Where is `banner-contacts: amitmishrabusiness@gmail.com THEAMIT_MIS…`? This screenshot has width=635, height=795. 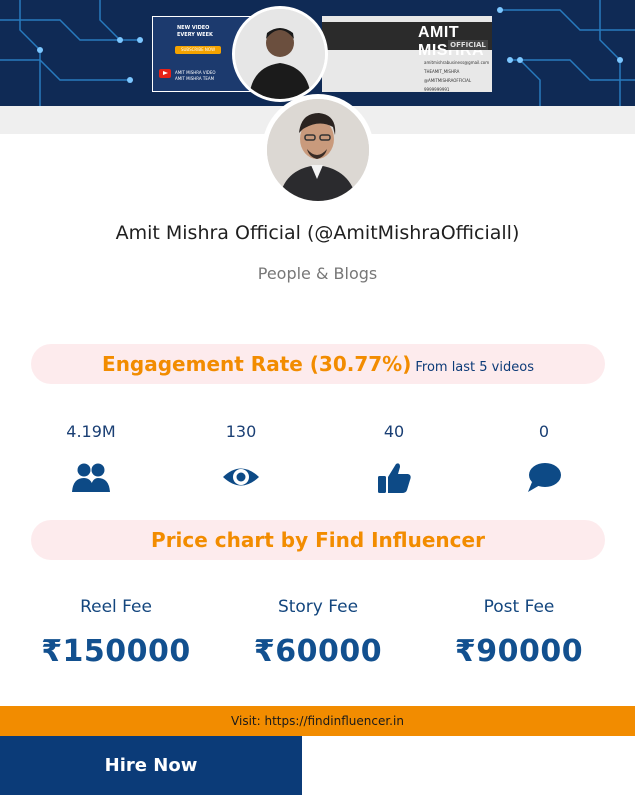
banner-contacts: amitmishrabusiness@gmail.com THEAMIT_MIS… is located at coordinates (458, 76).